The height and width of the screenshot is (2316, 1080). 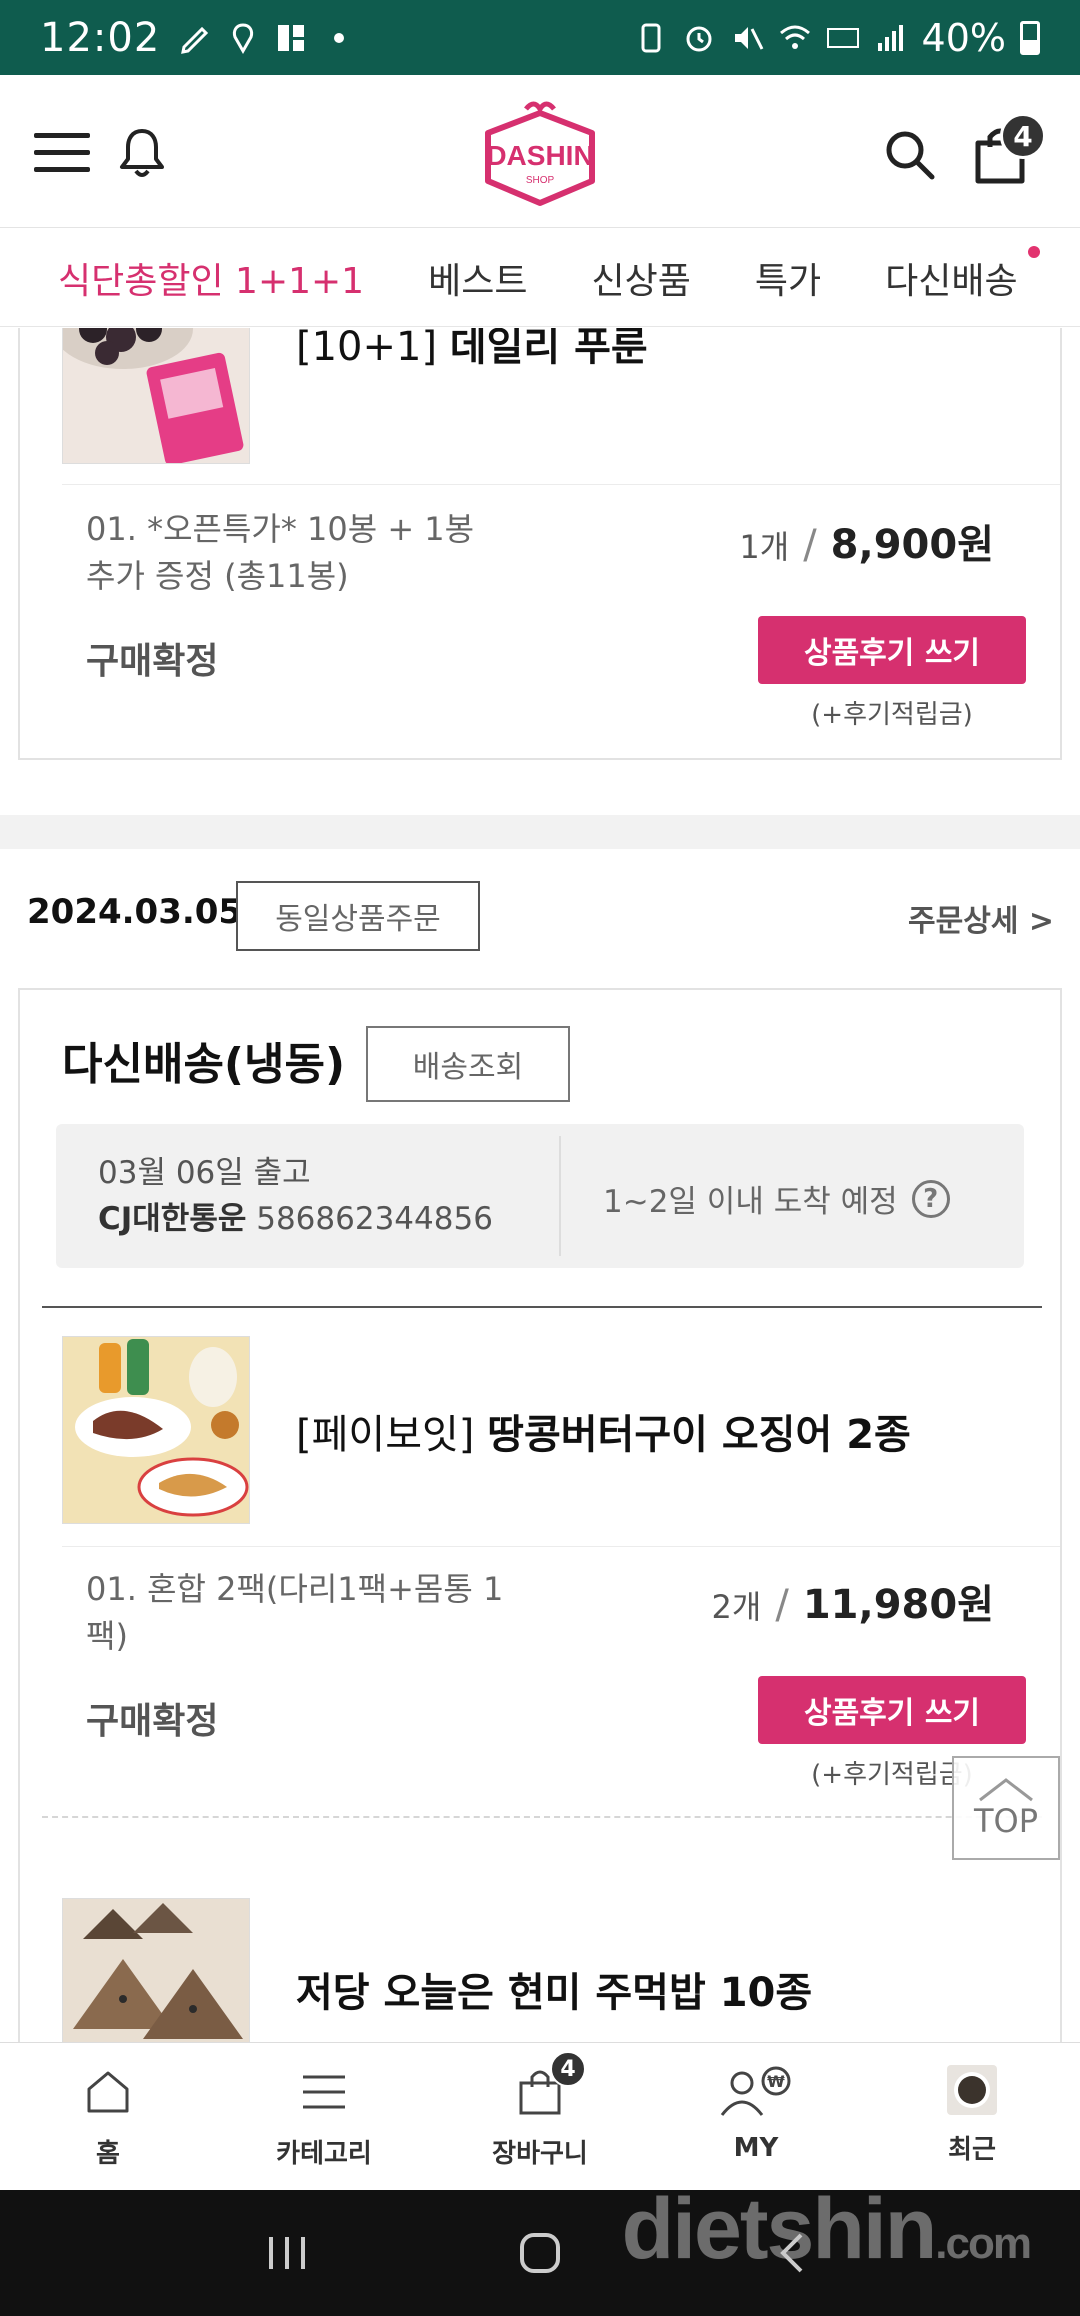 I want to click on bottom-navigation: 홈 카테고리 4 장바구니 ₩ MY 최근, so click(x=540, y=2116).